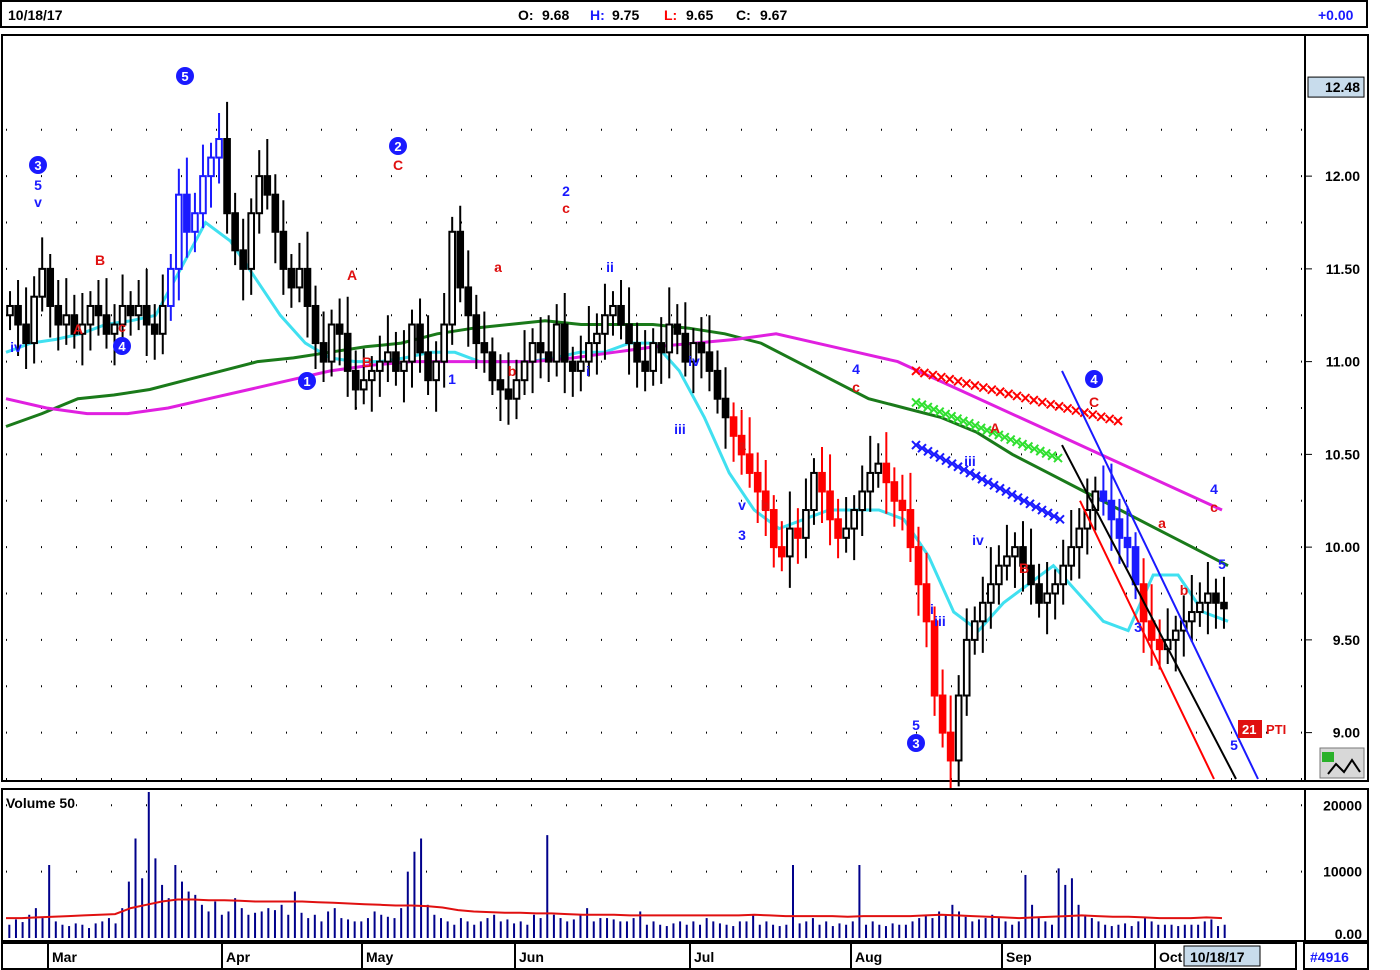  What do you see at coordinates (1249, 729) in the screenshot?
I see `pti-value: 21` at bounding box center [1249, 729].